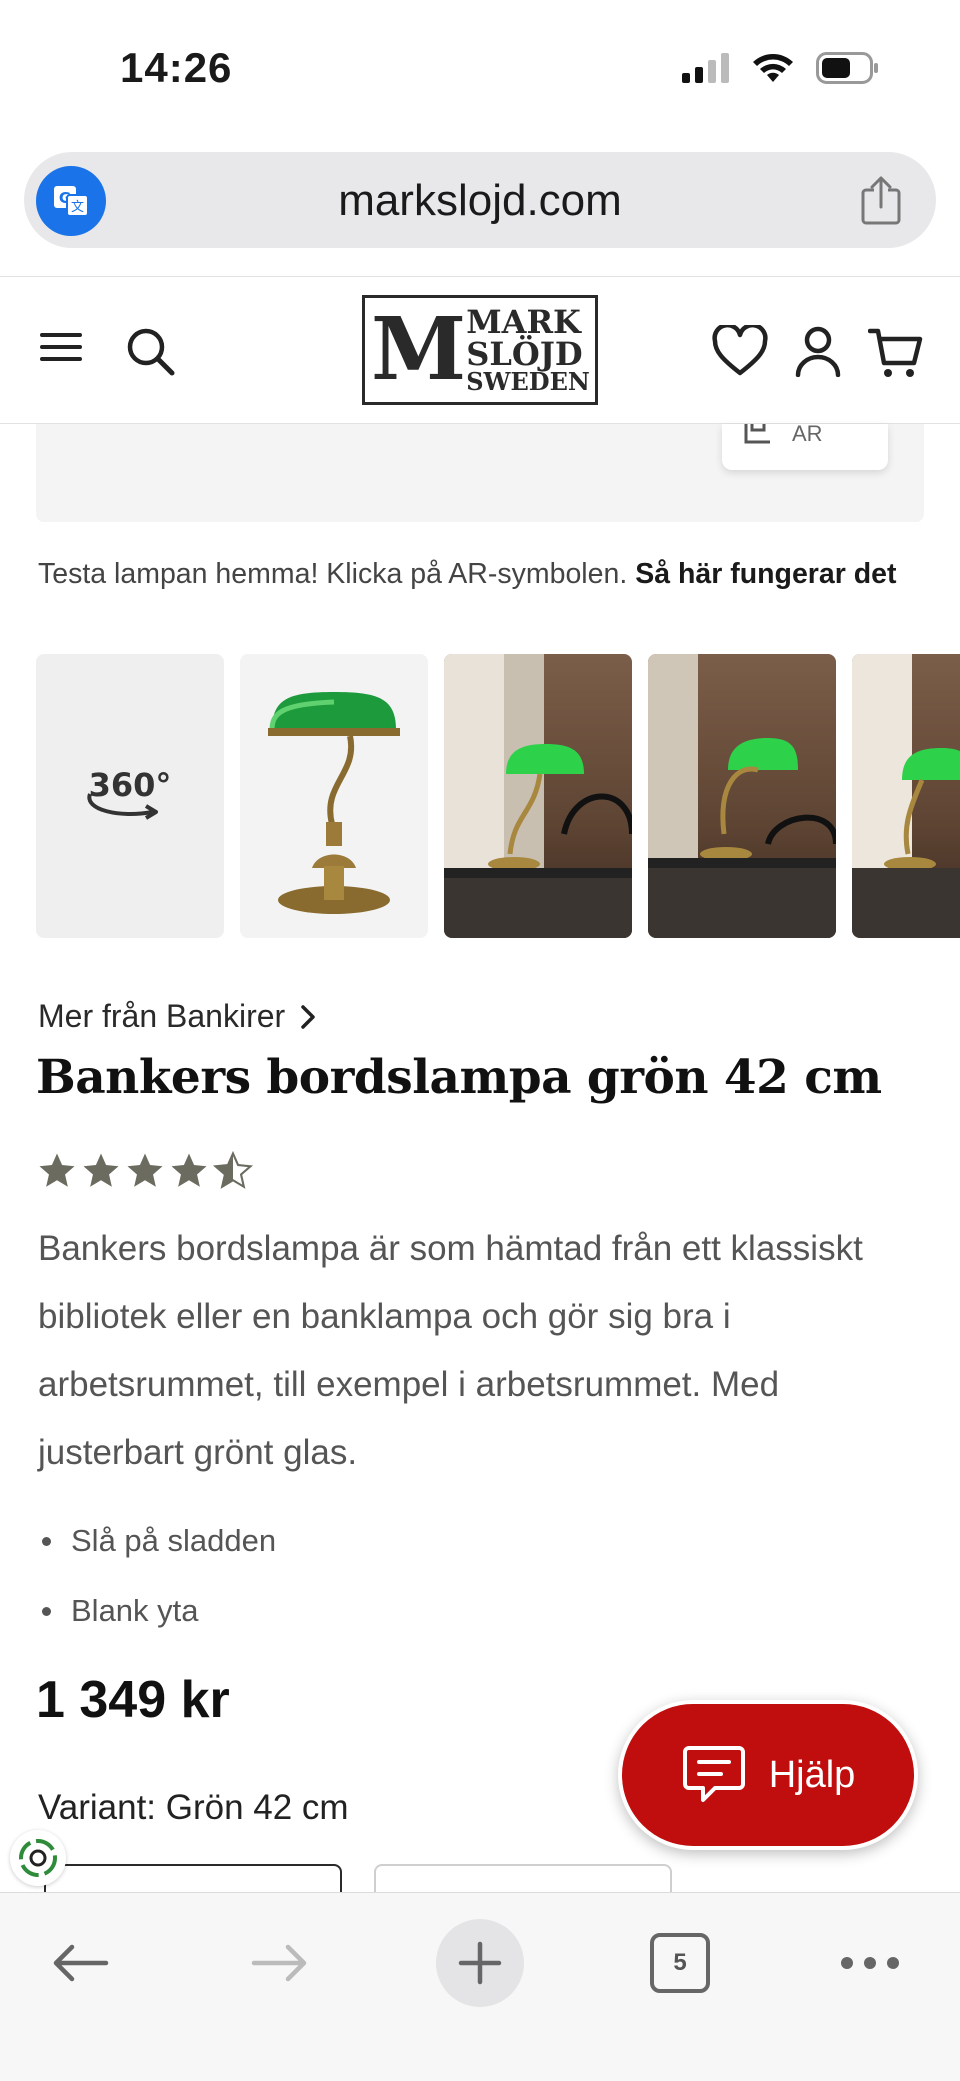 The image size is (960, 2081). Describe the element at coordinates (130, 785) in the screenshot. I see `view360-label: 360°` at that location.